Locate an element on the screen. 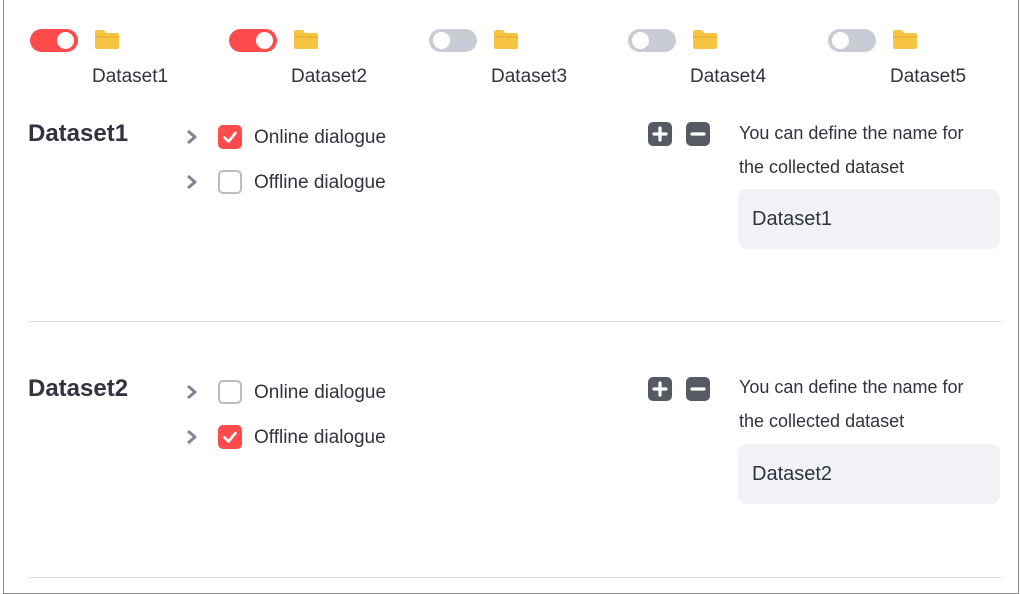  toggle-label: Dataset1 is located at coordinates (130, 76).